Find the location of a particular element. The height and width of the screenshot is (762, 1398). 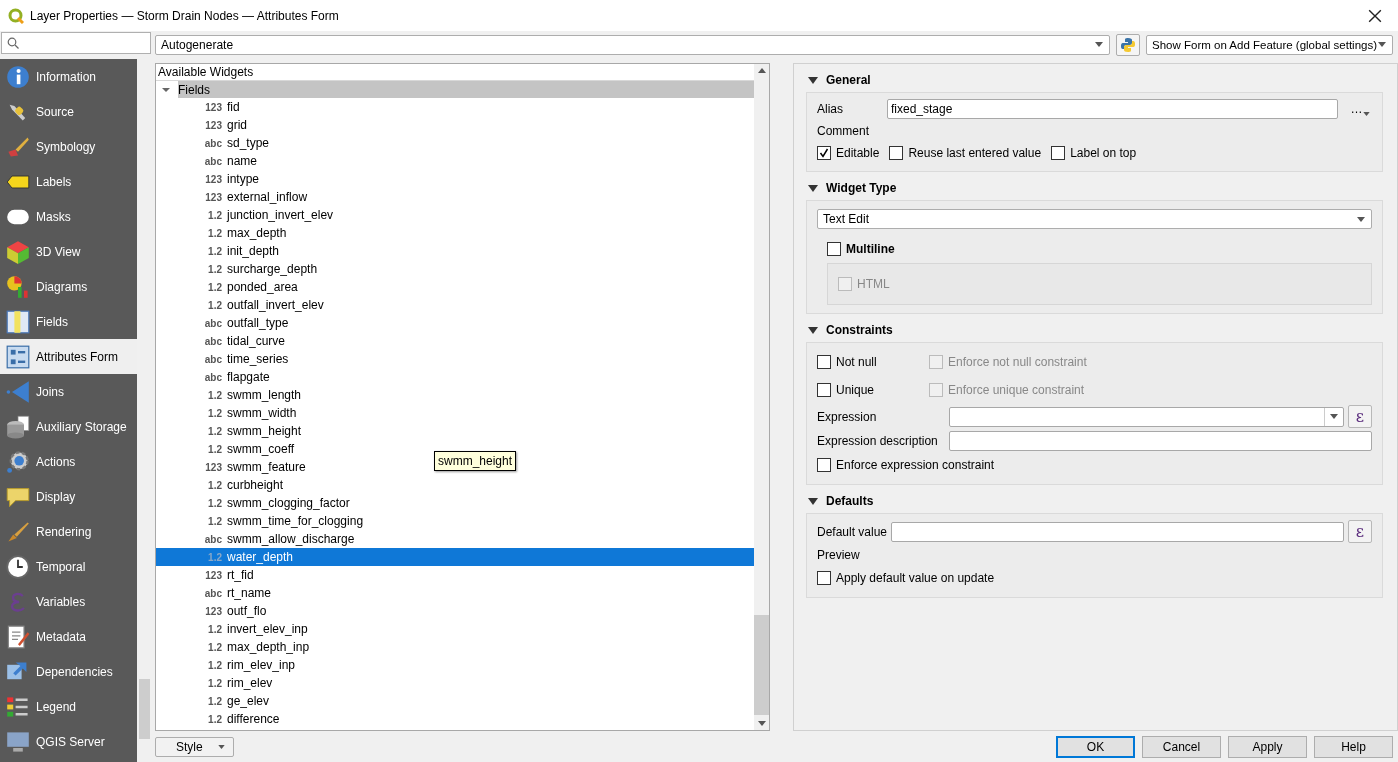

field-item: 123 grid is located at coordinates (201, 125).